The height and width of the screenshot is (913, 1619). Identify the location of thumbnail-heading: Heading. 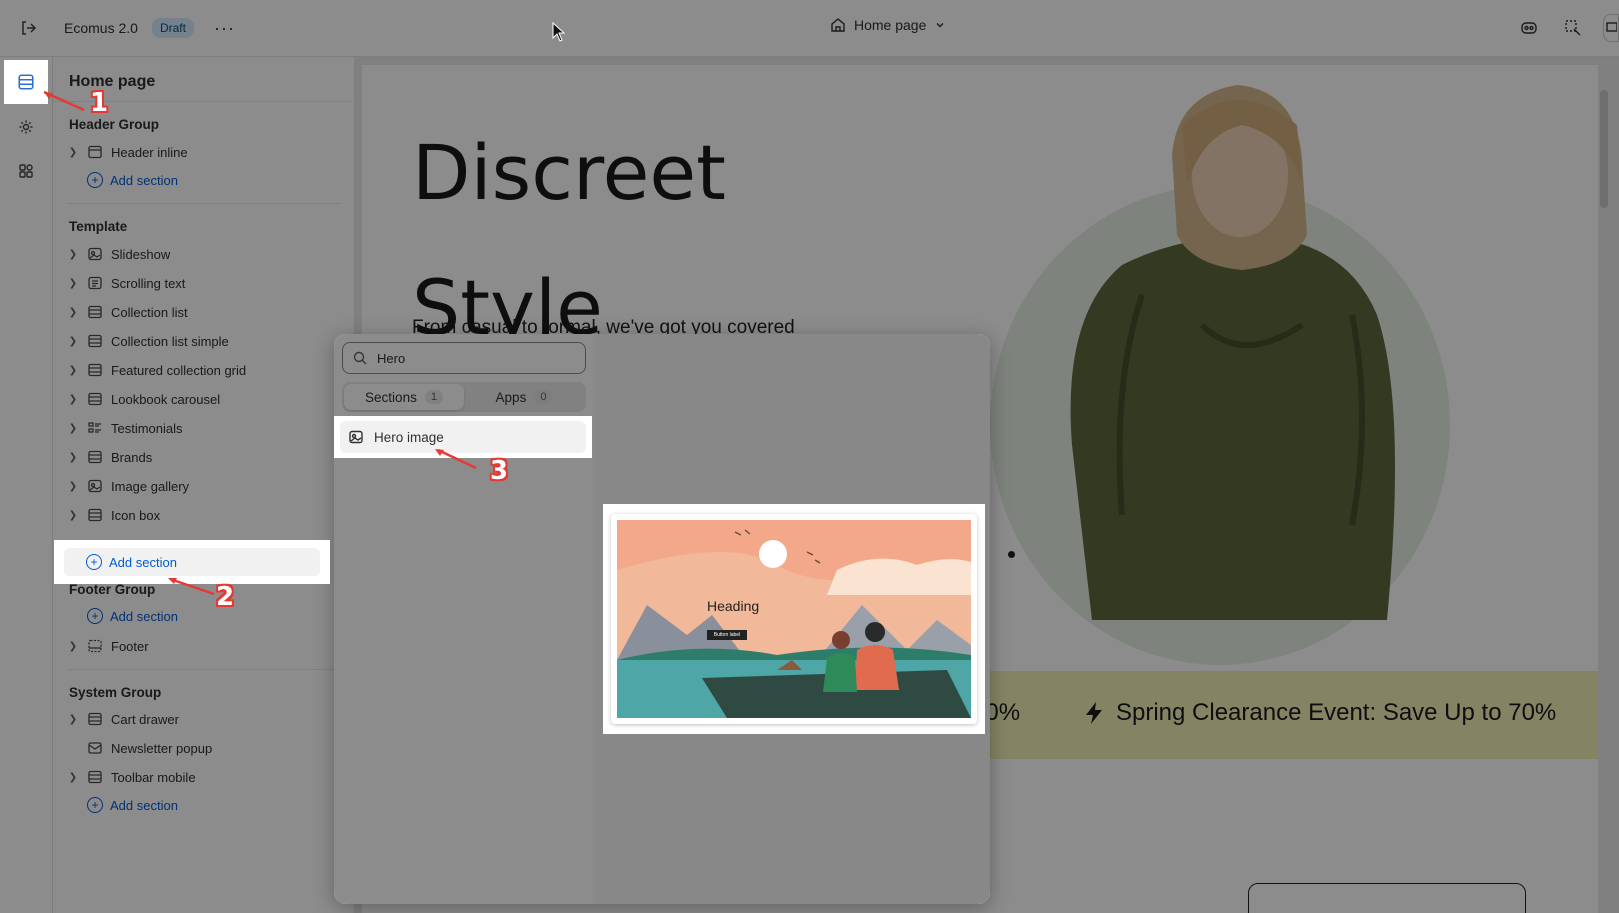
(733, 606).